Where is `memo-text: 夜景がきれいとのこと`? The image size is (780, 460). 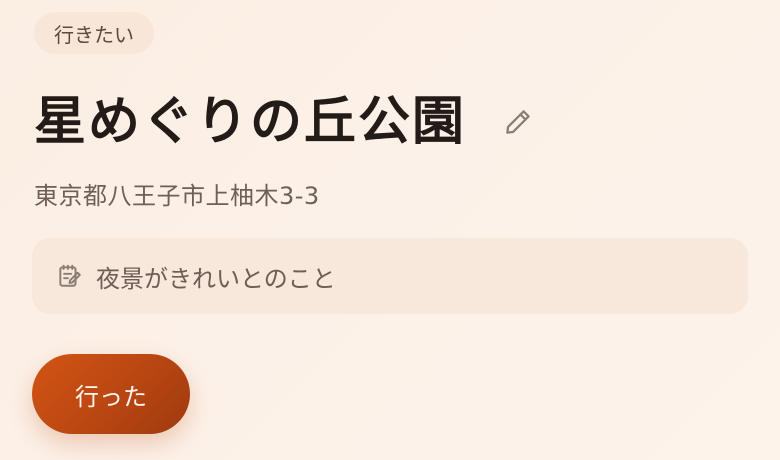 memo-text: 夜景がきれいとのこと is located at coordinates (216, 278).